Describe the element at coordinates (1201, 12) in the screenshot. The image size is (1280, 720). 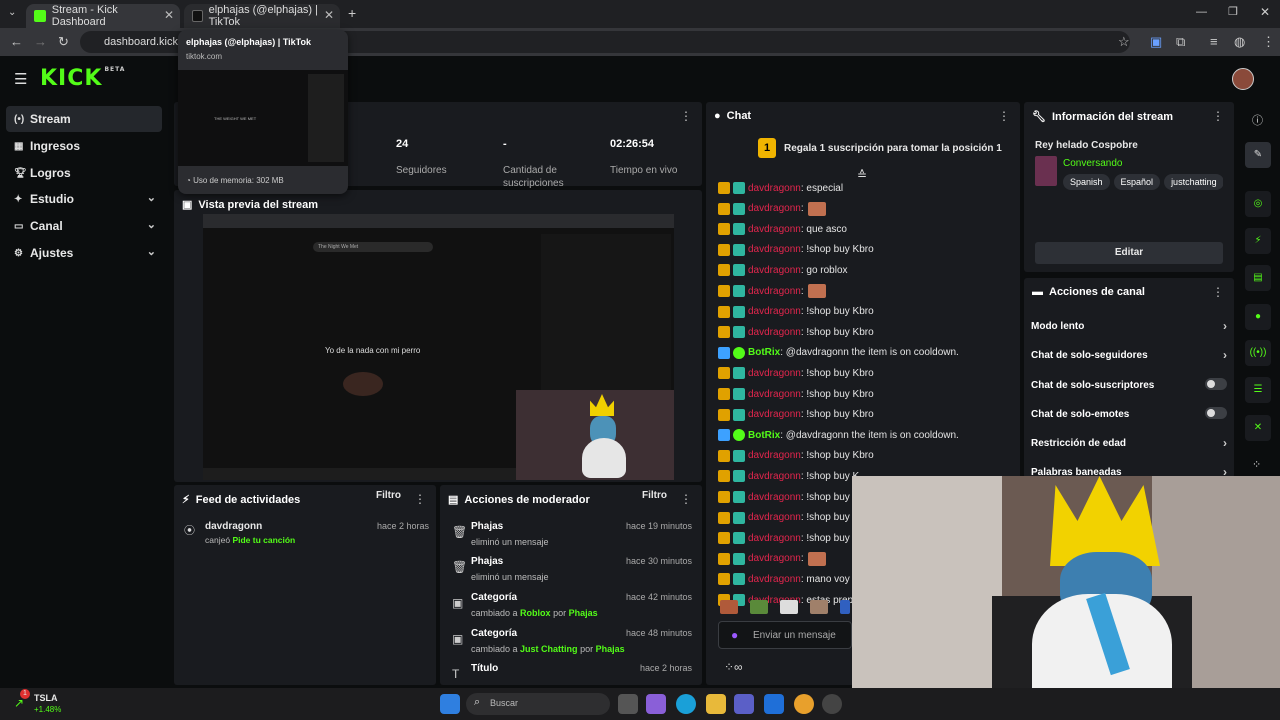
I see `minimize-icon: —` at that location.